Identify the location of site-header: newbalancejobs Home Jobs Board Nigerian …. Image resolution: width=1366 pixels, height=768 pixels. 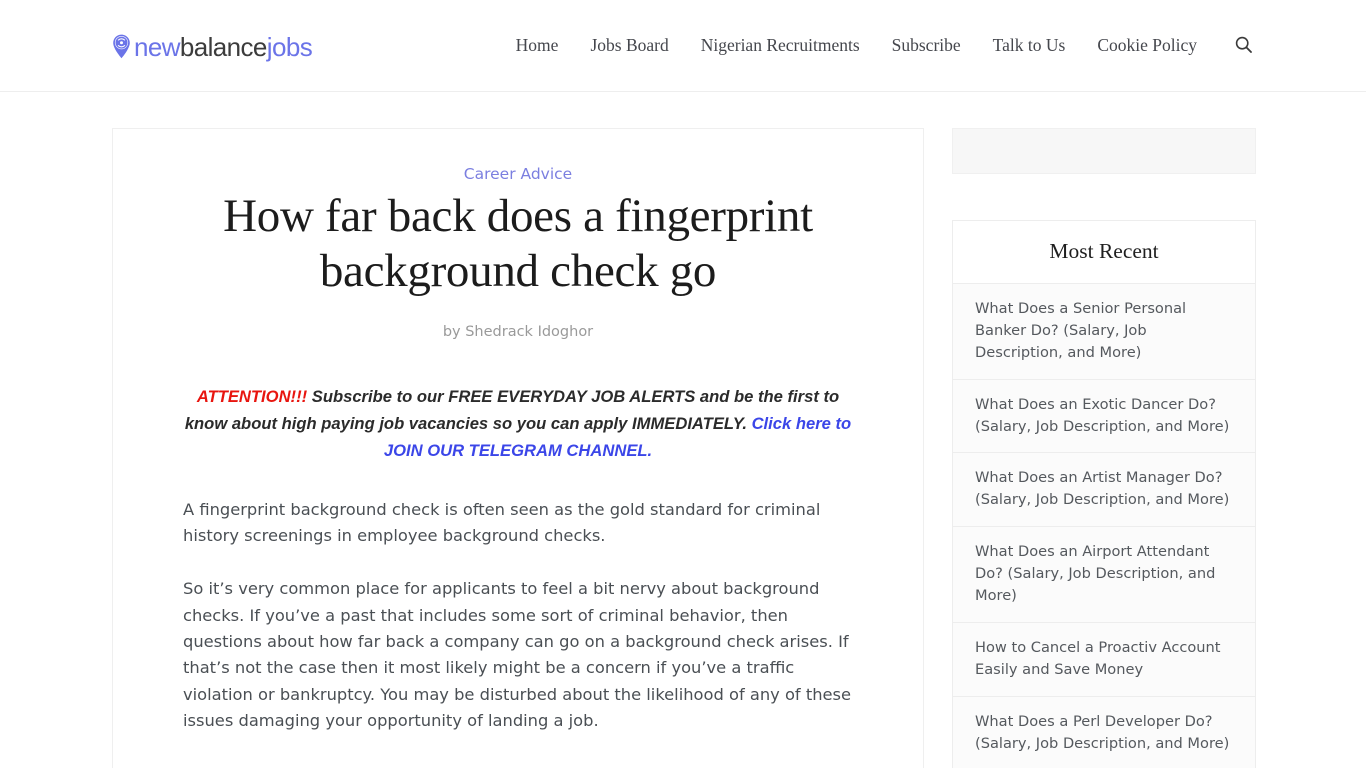
(683, 46).